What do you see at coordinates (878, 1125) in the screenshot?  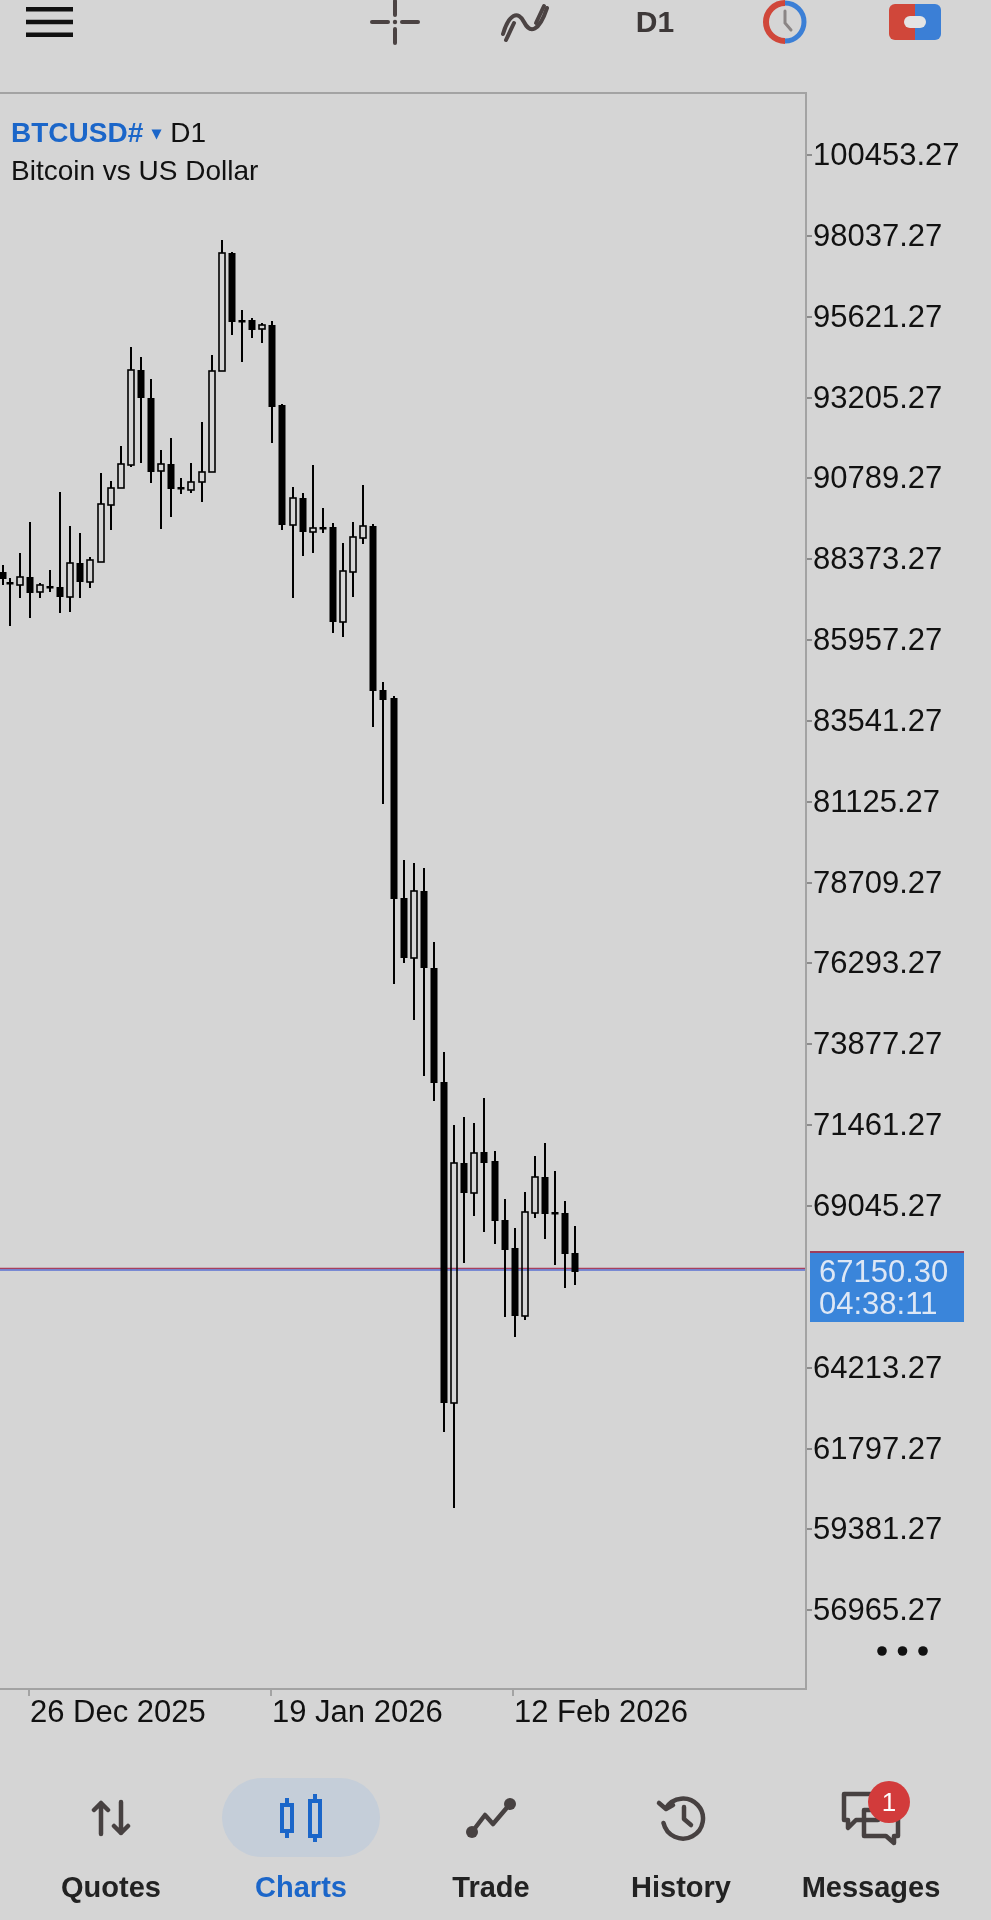 I see `price-label: 71461.27` at bounding box center [878, 1125].